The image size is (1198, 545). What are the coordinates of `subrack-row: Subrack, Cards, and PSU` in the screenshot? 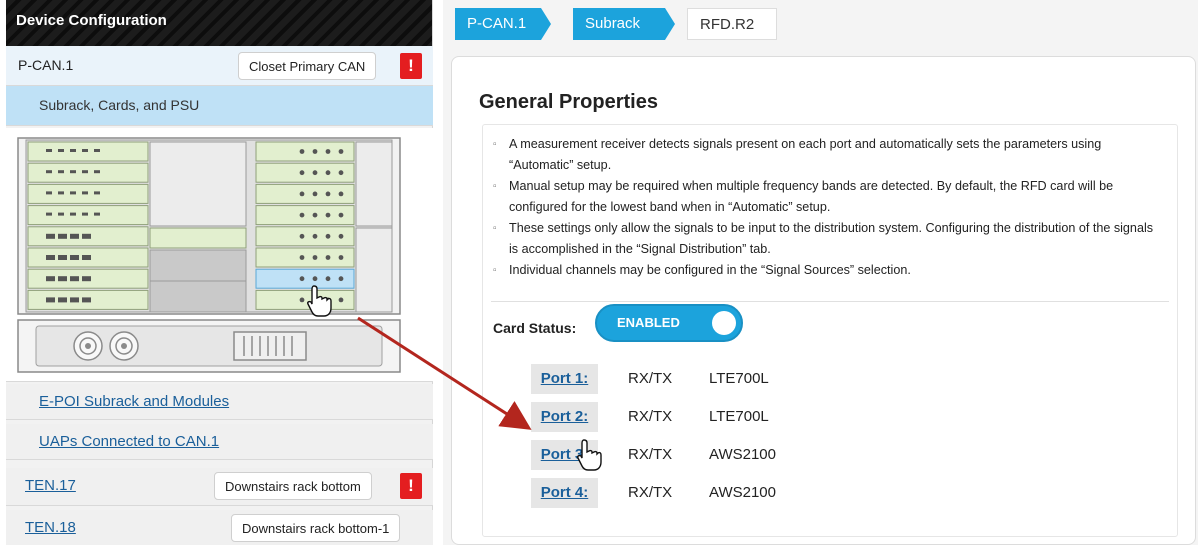 It's located at (219, 106).